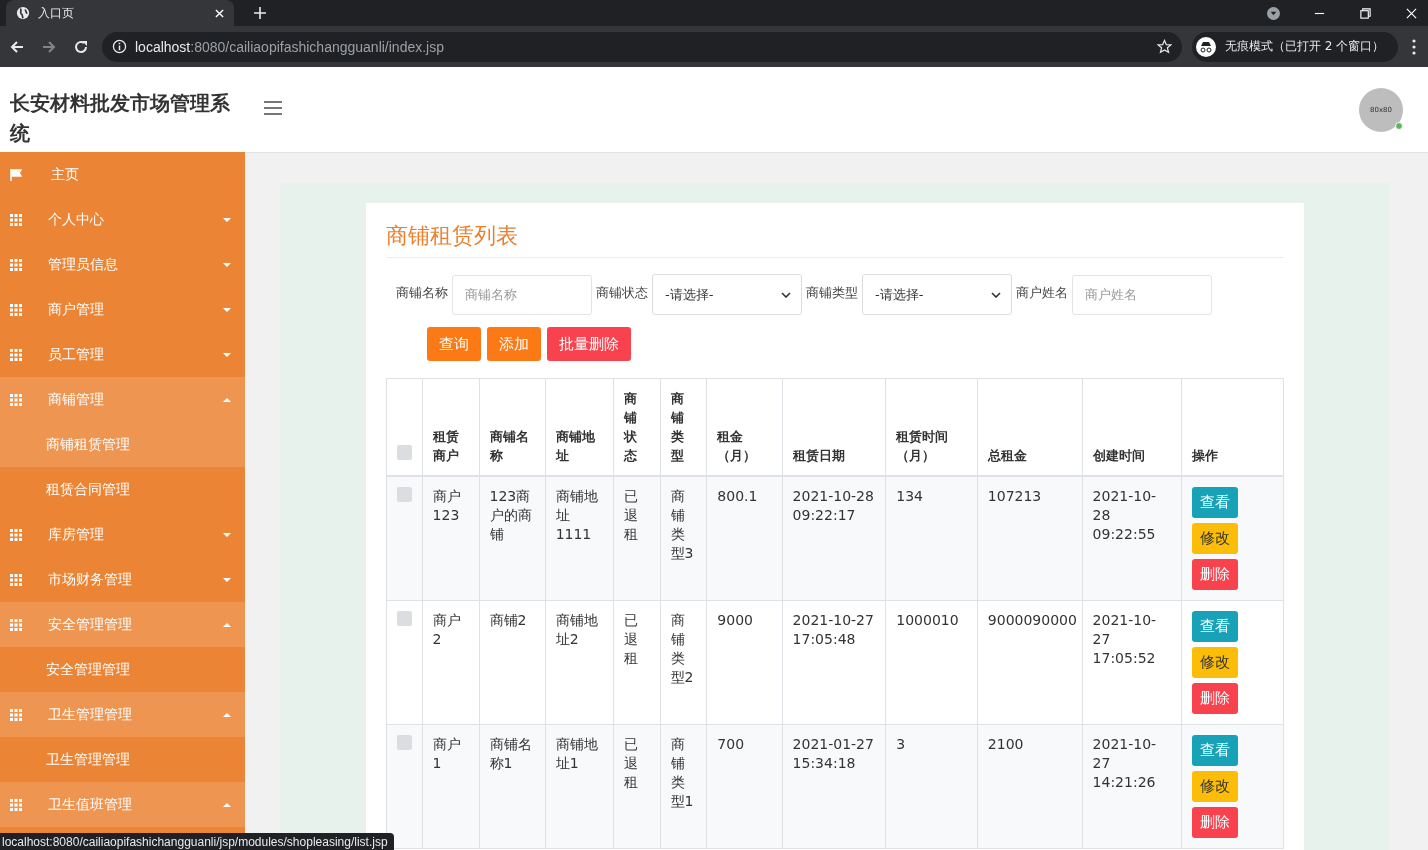 The image size is (1428, 850). What do you see at coordinates (744, 786) in the screenshot?
I see `table-cell: 700` at bounding box center [744, 786].